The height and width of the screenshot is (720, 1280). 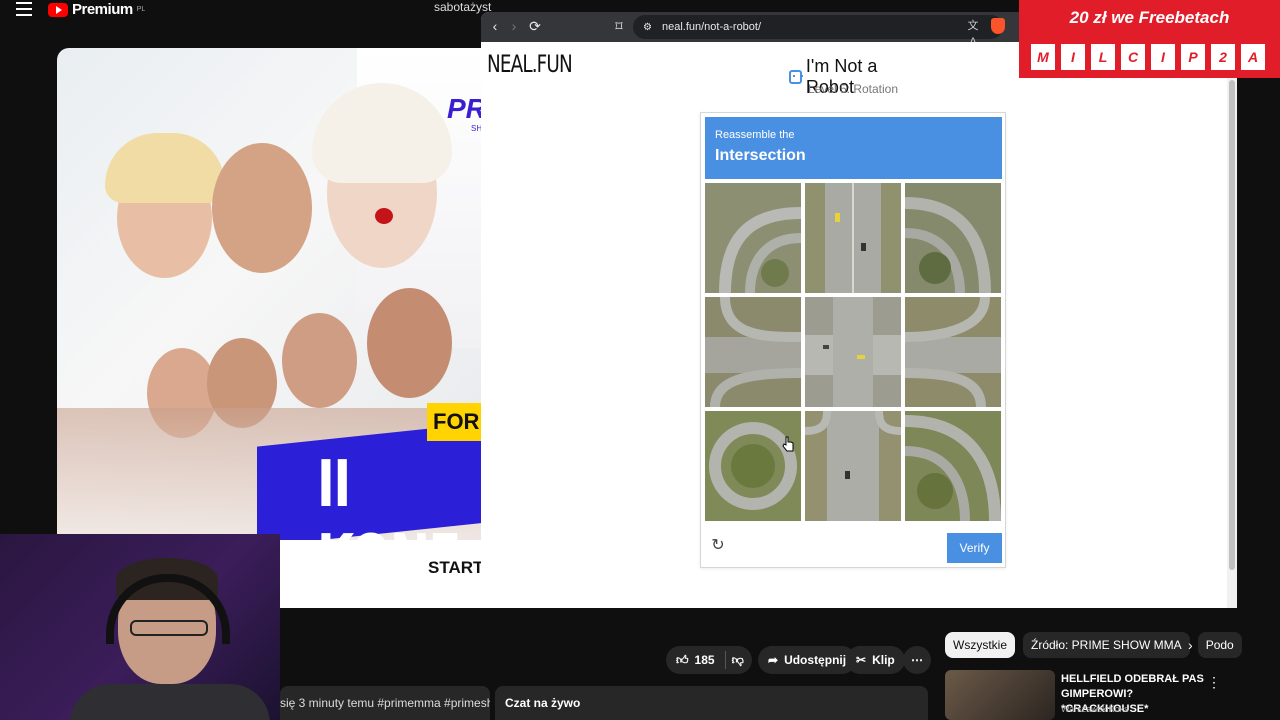 I want to click on captcha-grid, so click(x=853, y=353).